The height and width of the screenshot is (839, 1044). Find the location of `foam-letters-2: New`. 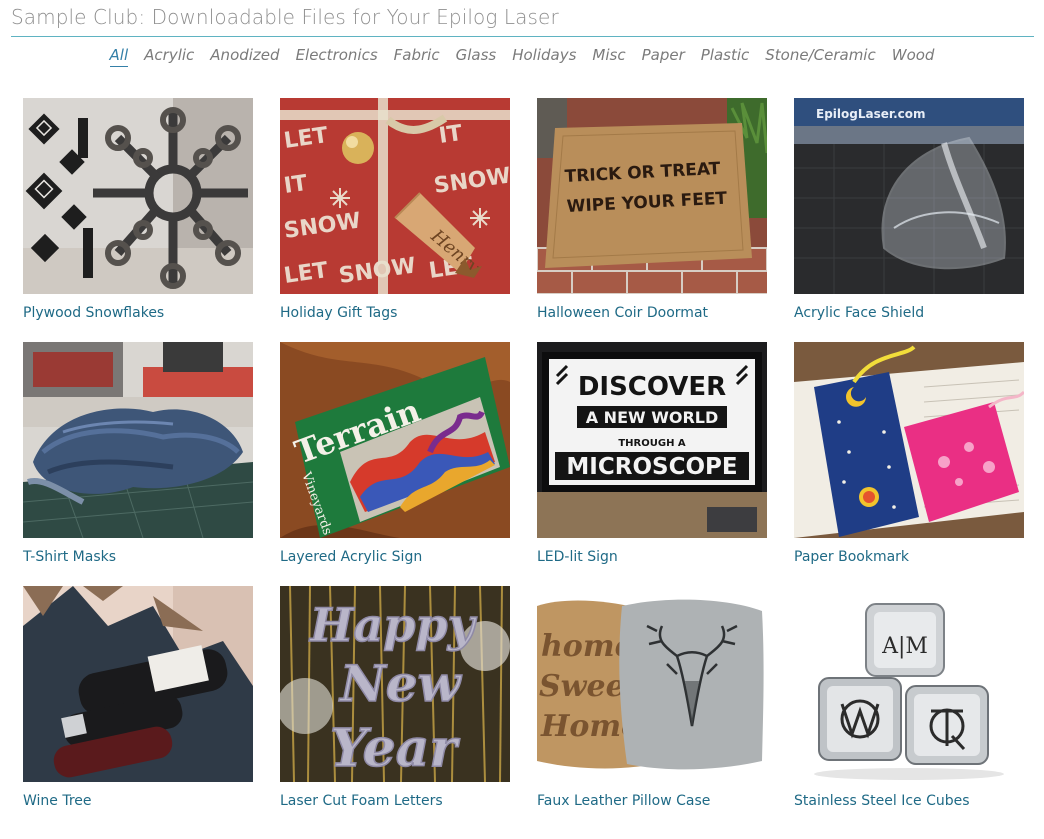

foam-letters-2: New is located at coordinates (400, 683).